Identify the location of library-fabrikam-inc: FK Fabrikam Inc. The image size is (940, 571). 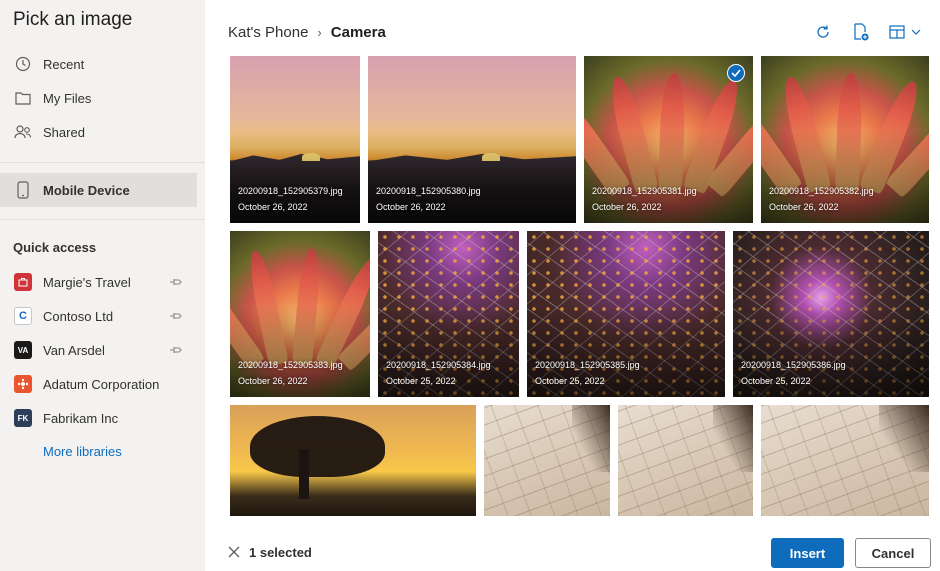
(98, 418).